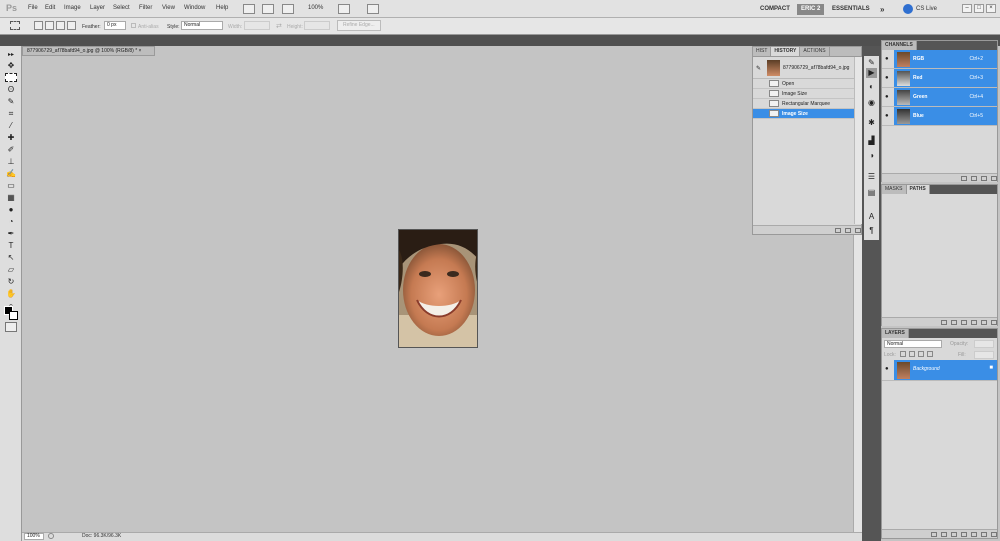  What do you see at coordinates (438, 288) in the screenshot?
I see `document-image` at bounding box center [438, 288].